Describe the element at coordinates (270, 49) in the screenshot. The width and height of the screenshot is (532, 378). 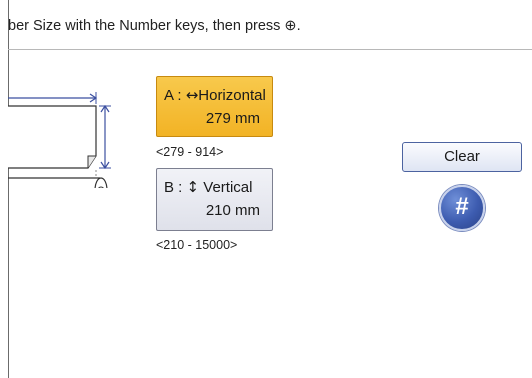
I see `header-divider` at that location.